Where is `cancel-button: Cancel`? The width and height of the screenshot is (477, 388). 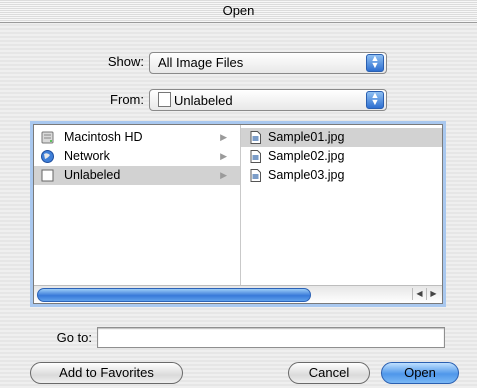 cancel-button: Cancel is located at coordinates (329, 373).